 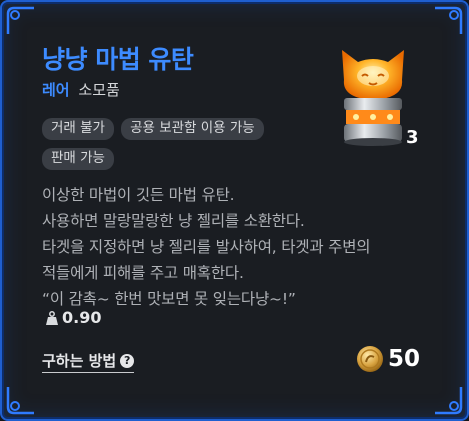 I want to click on item-count: 3, so click(x=412, y=137).